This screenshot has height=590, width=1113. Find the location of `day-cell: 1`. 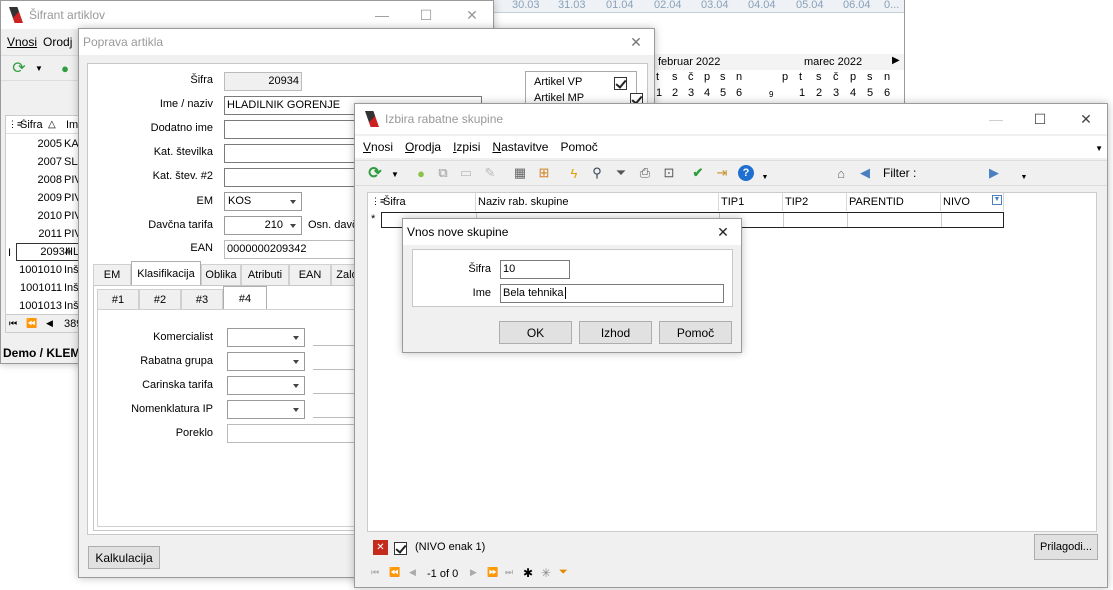

day-cell: 1 is located at coordinates (664, 93).